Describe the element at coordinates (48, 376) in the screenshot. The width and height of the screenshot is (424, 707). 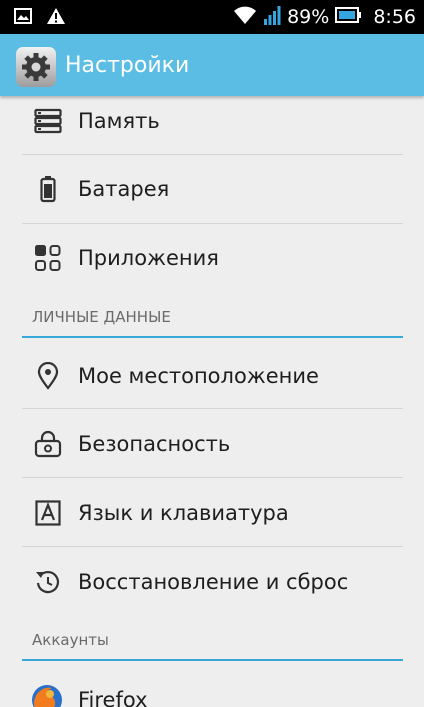
I see `location-pin-icon` at that location.